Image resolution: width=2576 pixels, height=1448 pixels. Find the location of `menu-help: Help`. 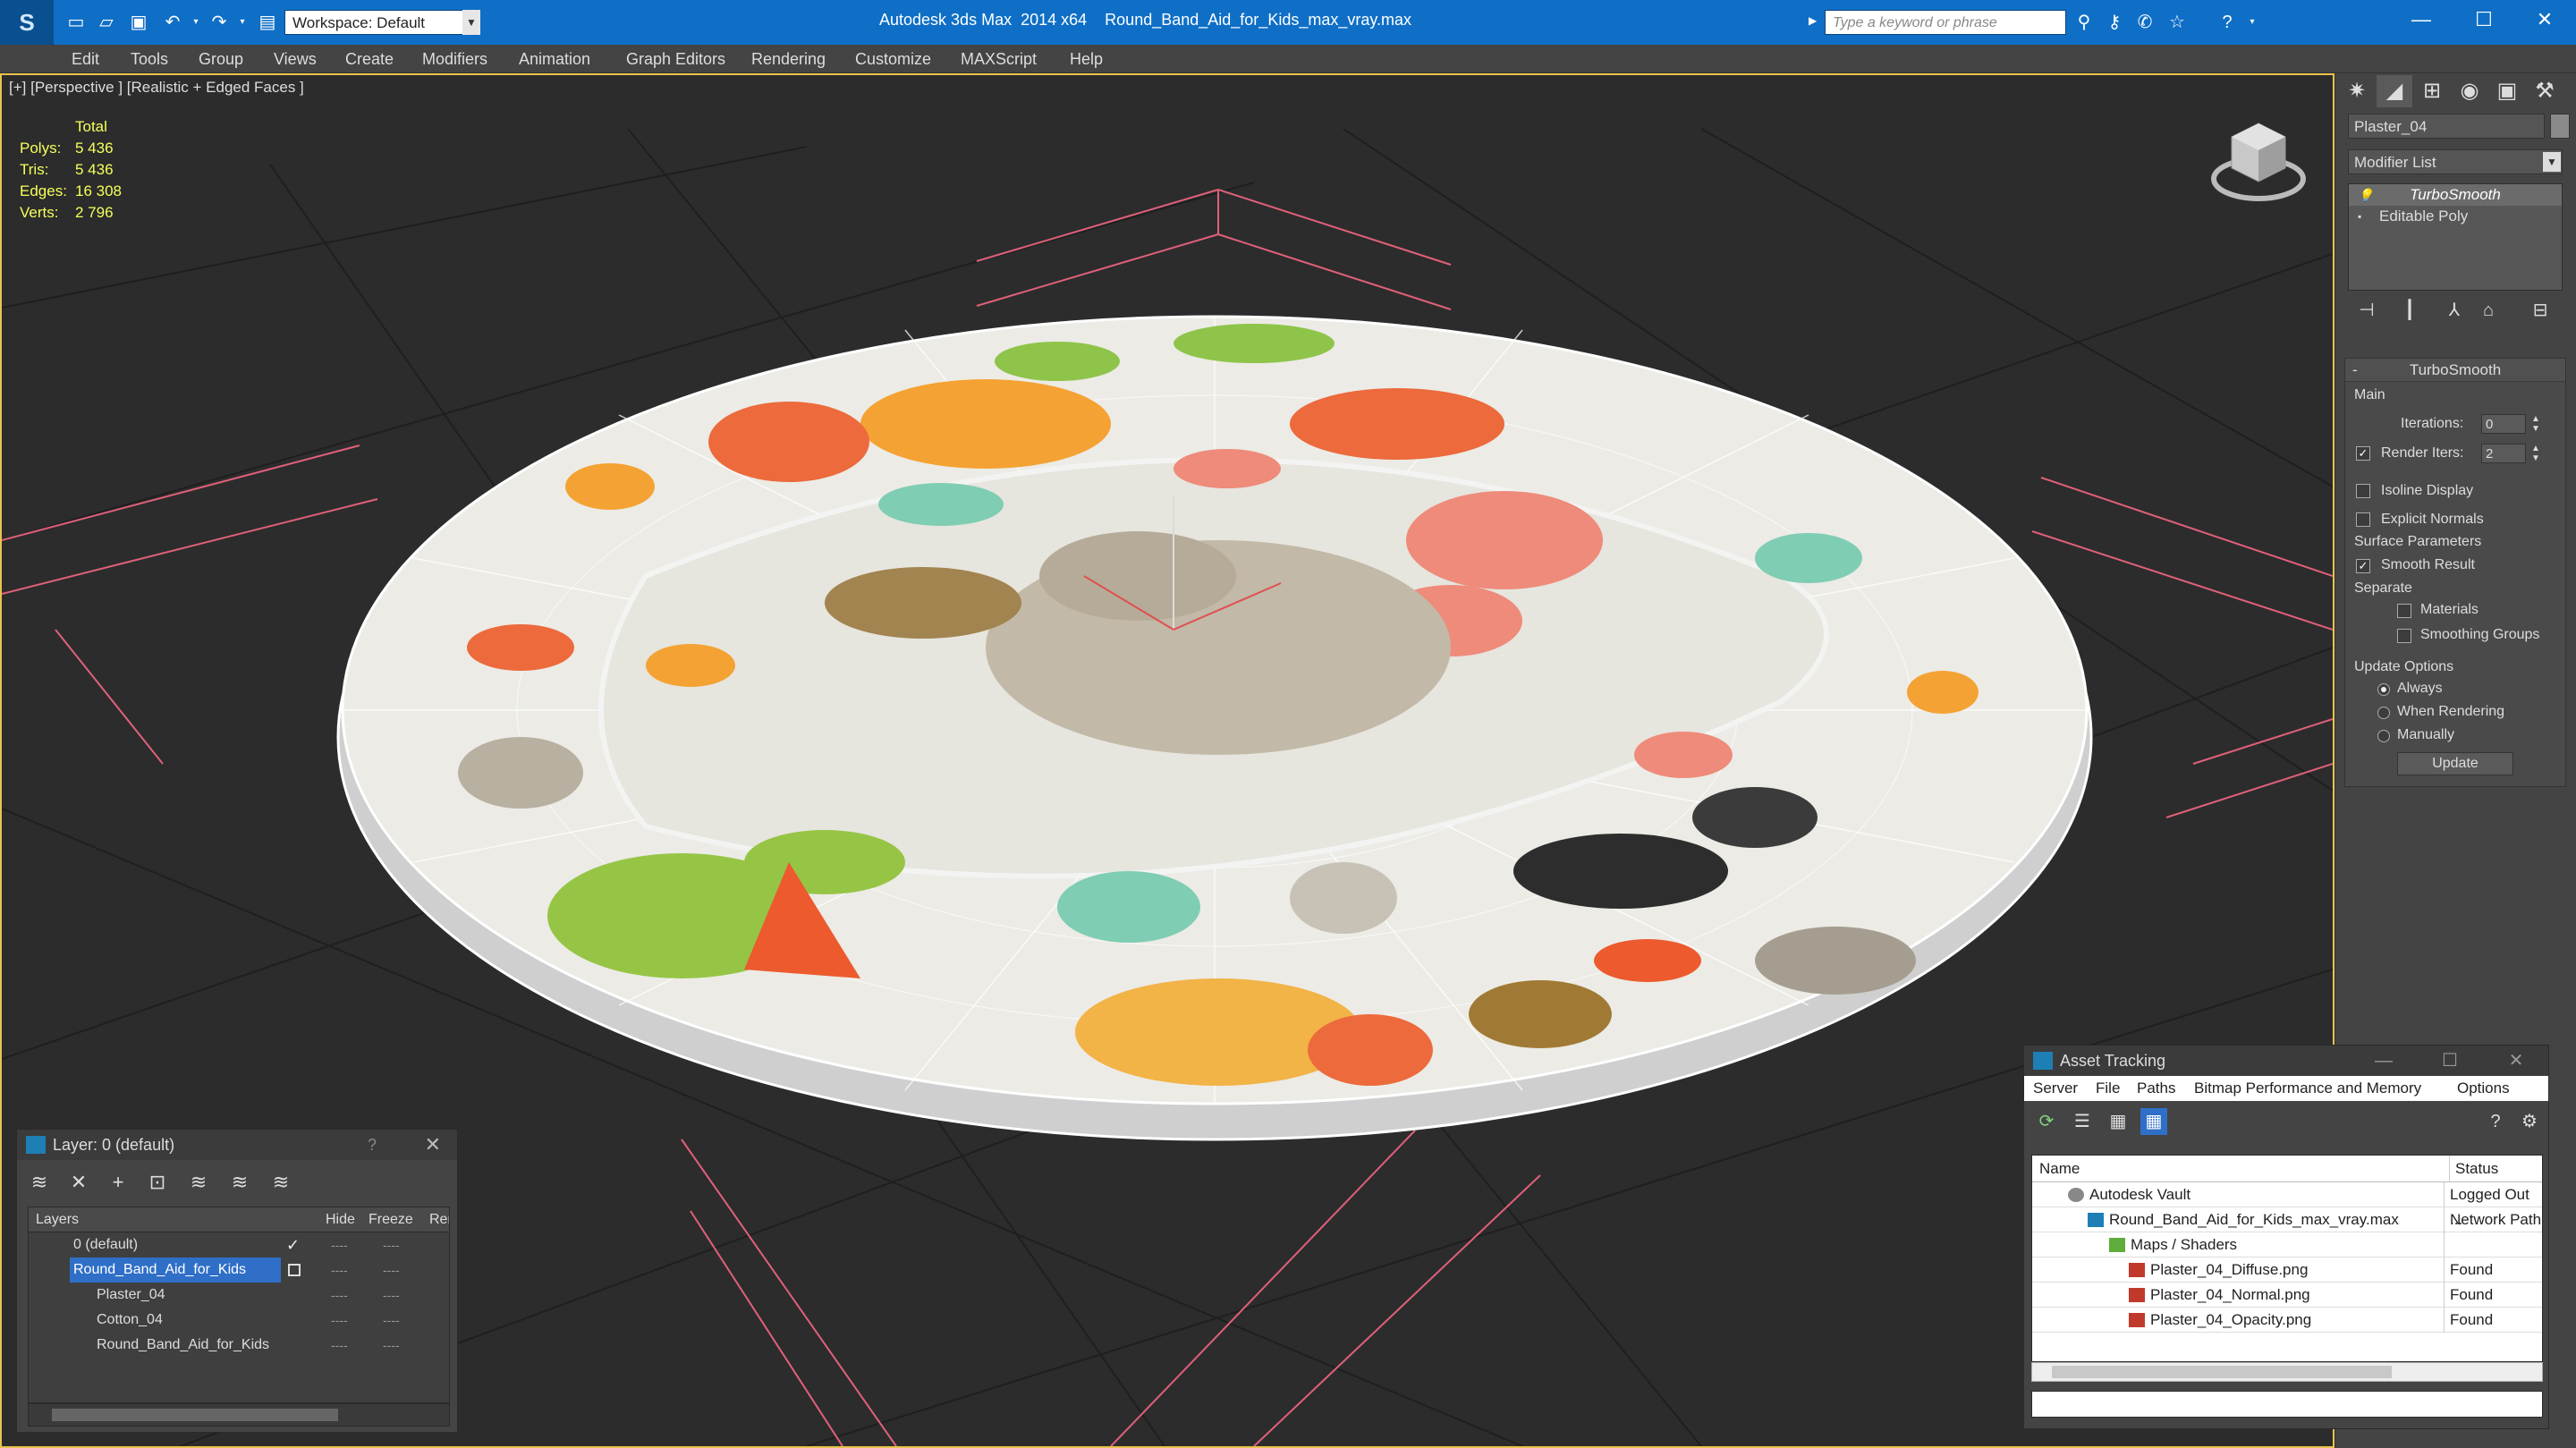

menu-help: Help is located at coordinates (1086, 60).